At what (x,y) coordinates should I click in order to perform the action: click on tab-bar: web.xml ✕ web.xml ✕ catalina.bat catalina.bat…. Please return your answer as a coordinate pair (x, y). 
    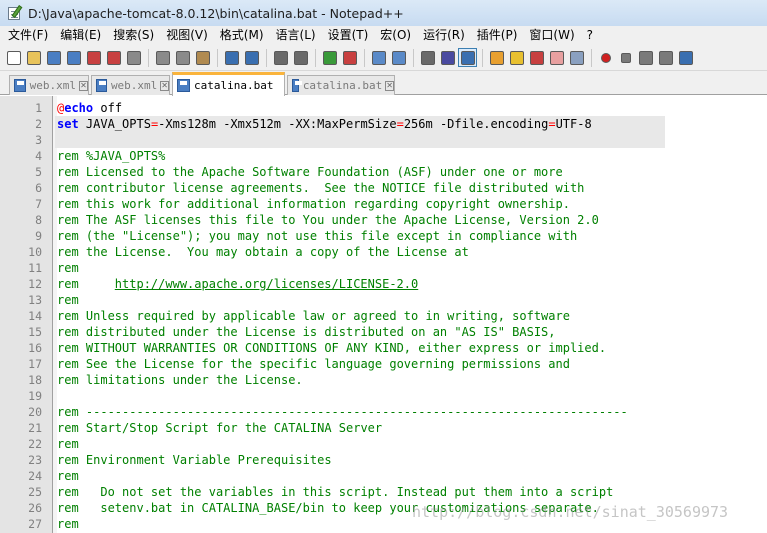
    Looking at the image, I should click on (383, 83).